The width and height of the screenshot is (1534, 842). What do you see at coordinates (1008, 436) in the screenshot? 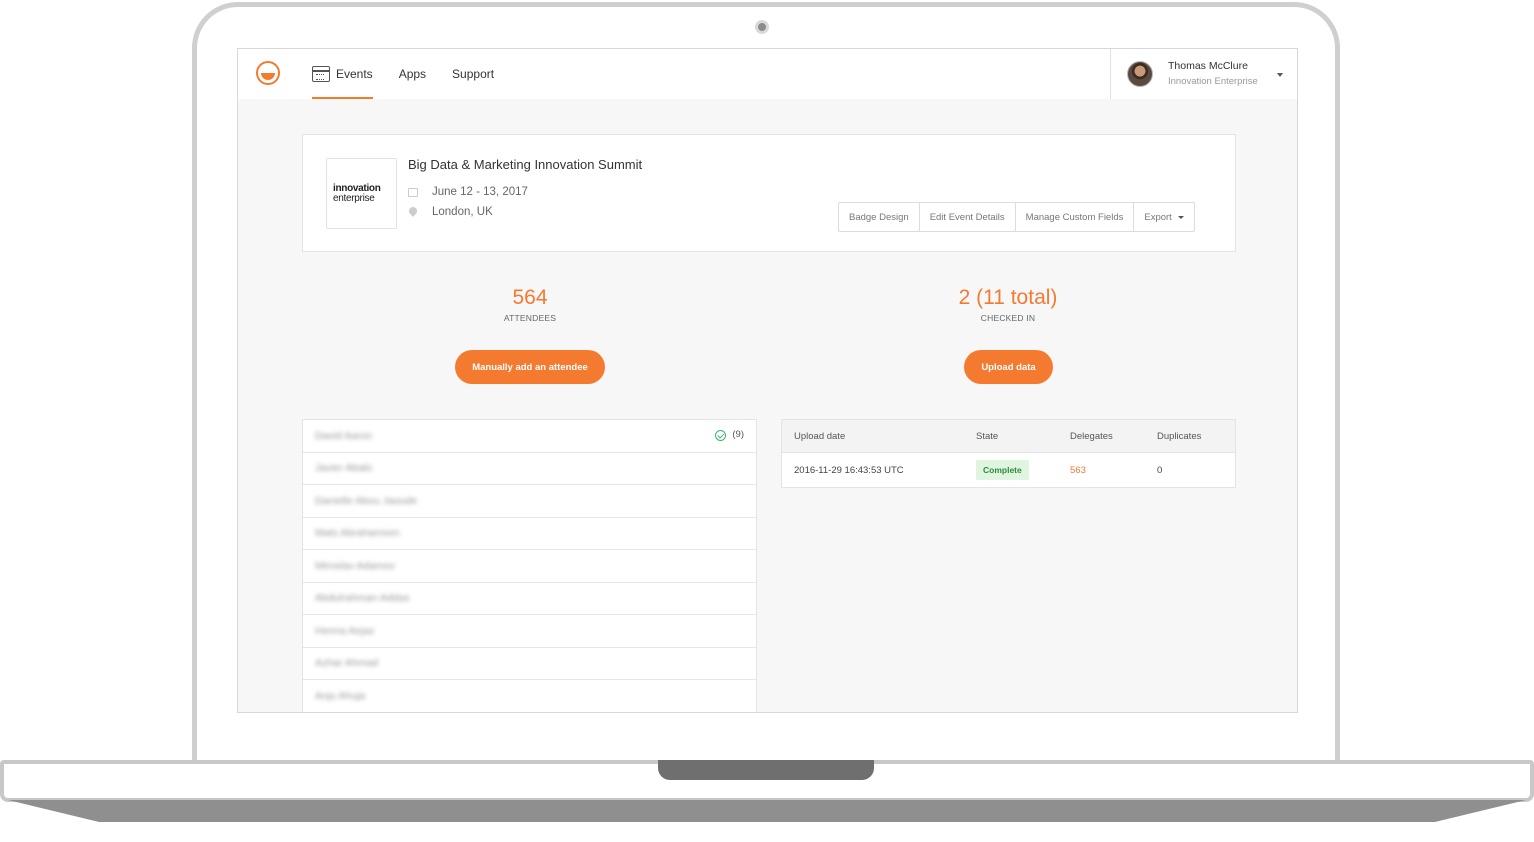
I see `table-header: Upload date State Delegates Duplicates` at bounding box center [1008, 436].